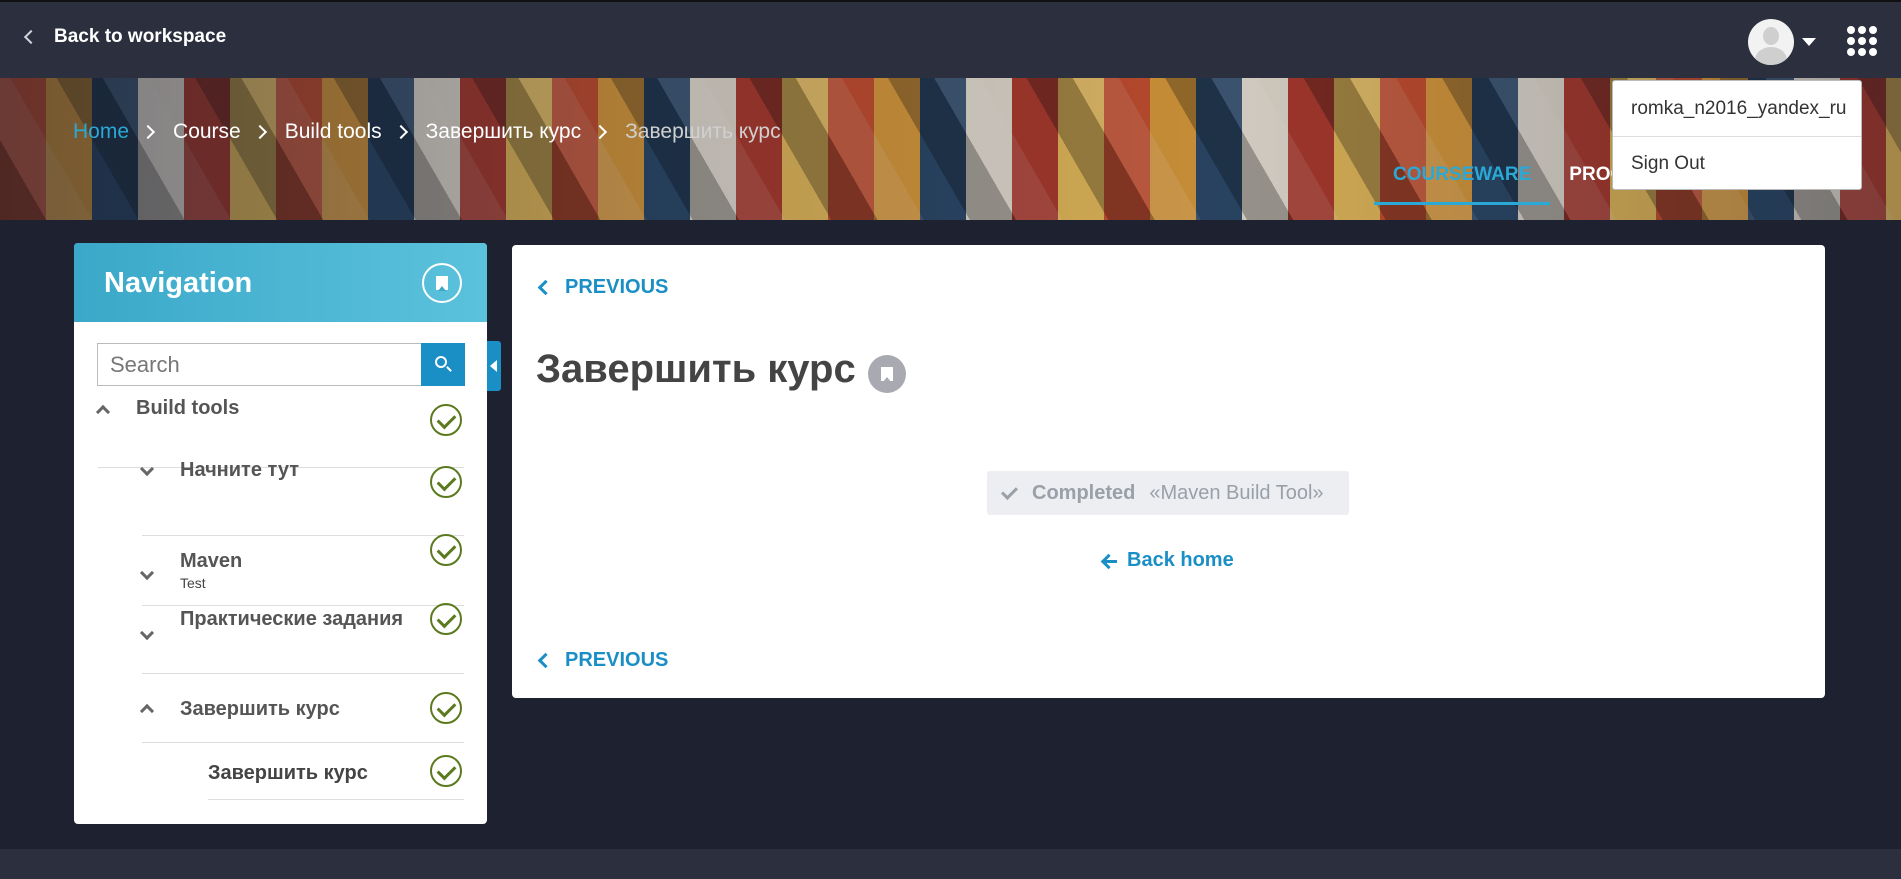  I want to click on navigation-title: Navigation, so click(178, 283).